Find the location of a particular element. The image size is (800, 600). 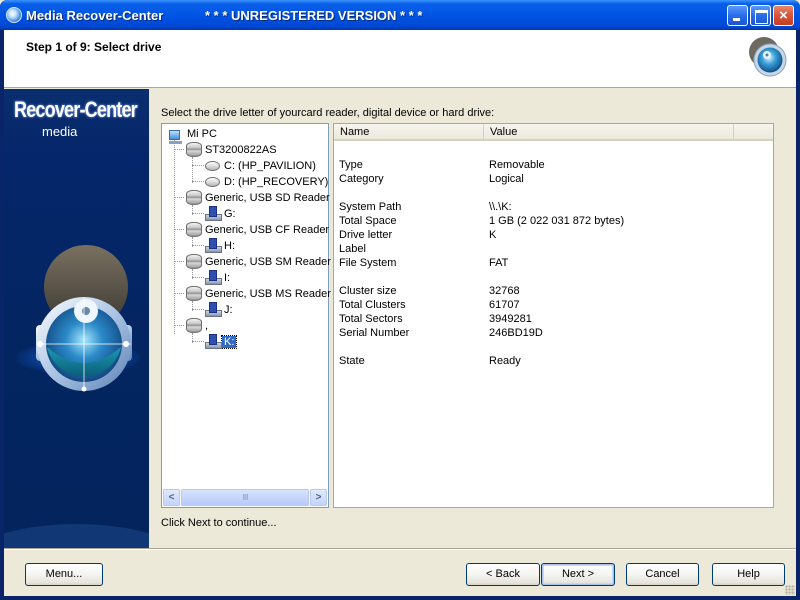

back-button: < Back is located at coordinates (503, 574).